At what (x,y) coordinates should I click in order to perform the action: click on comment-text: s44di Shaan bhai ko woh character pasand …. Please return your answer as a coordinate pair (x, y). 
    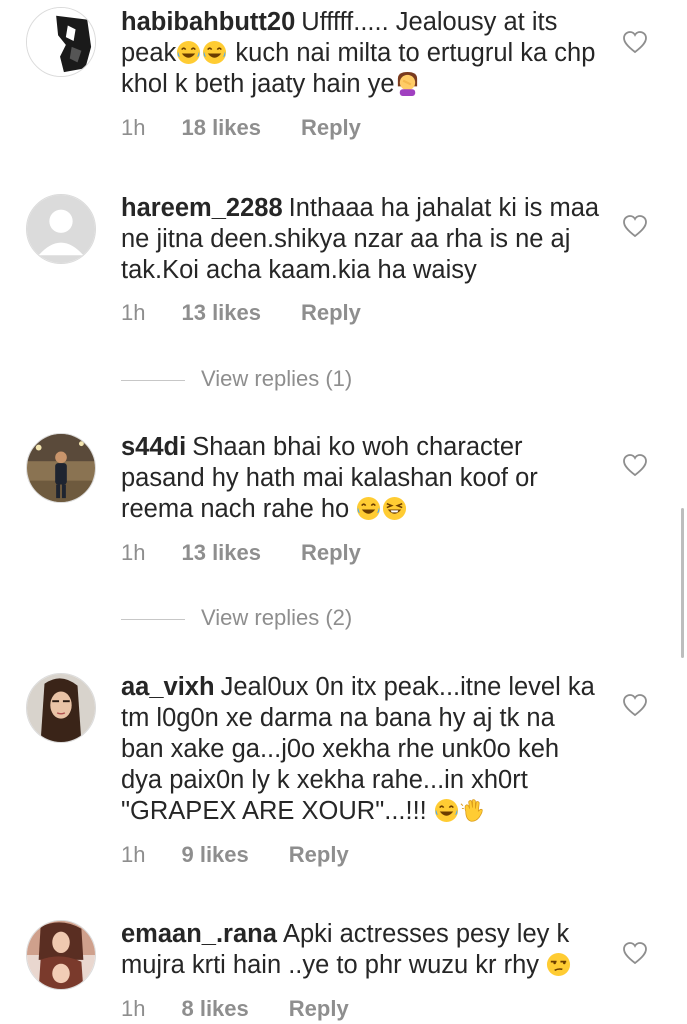
    Looking at the image, I should click on (361, 478).